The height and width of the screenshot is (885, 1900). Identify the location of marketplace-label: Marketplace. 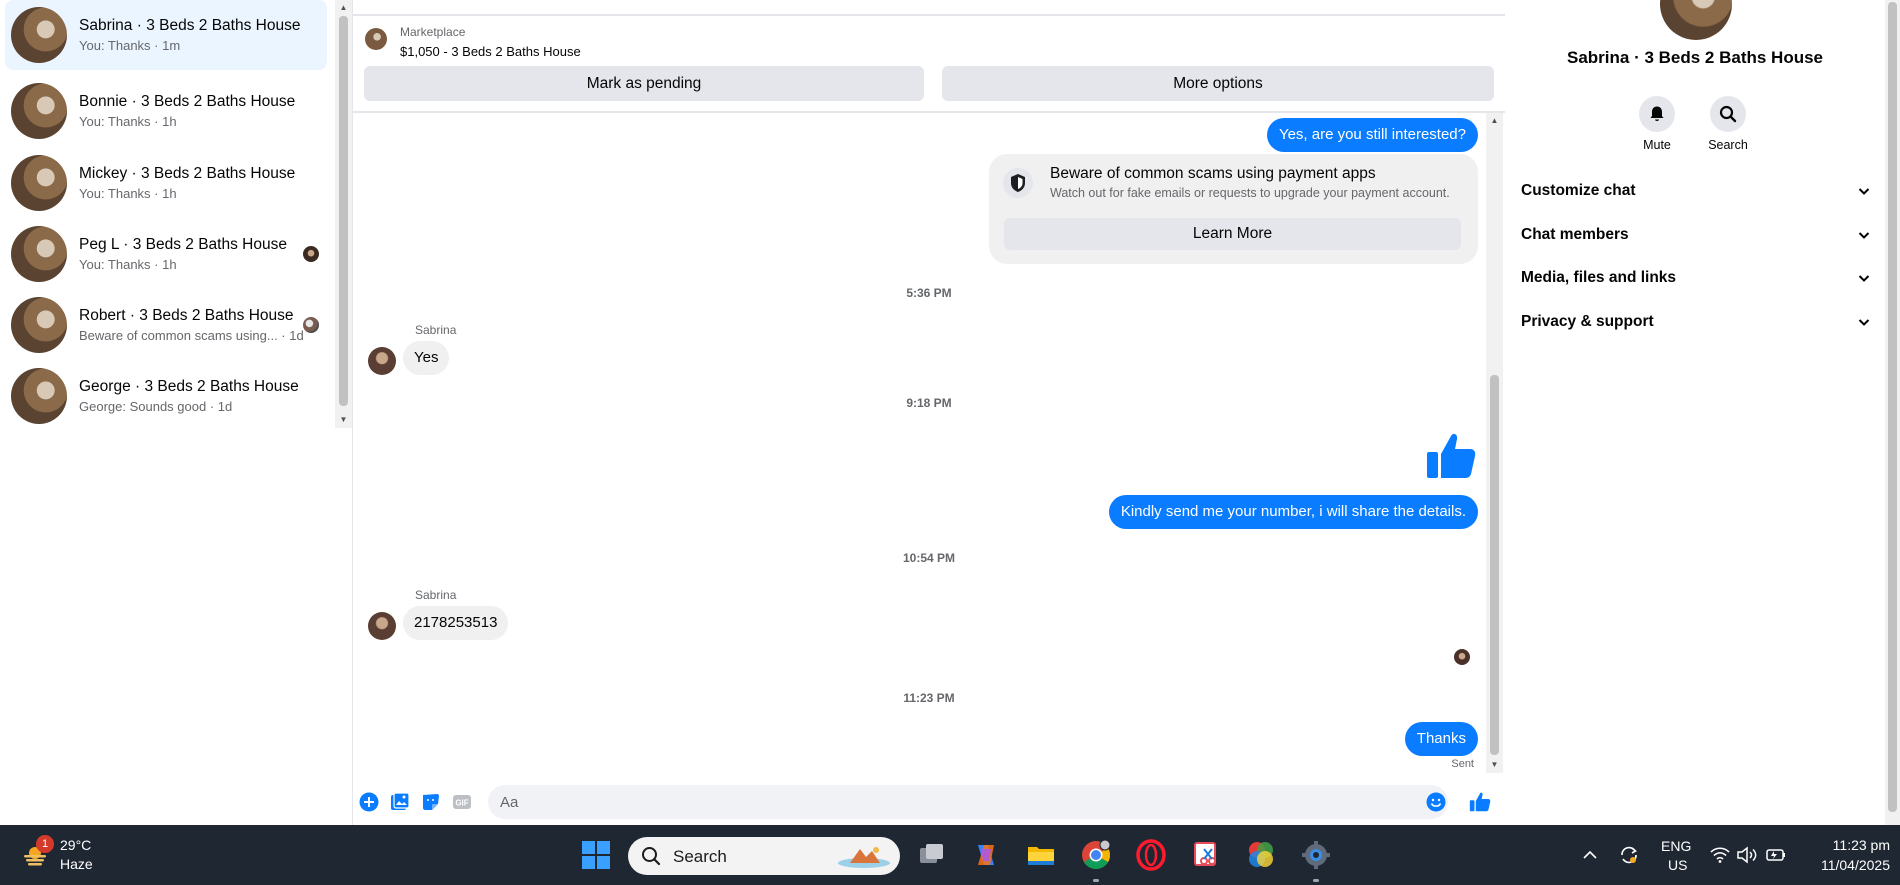
(433, 32).